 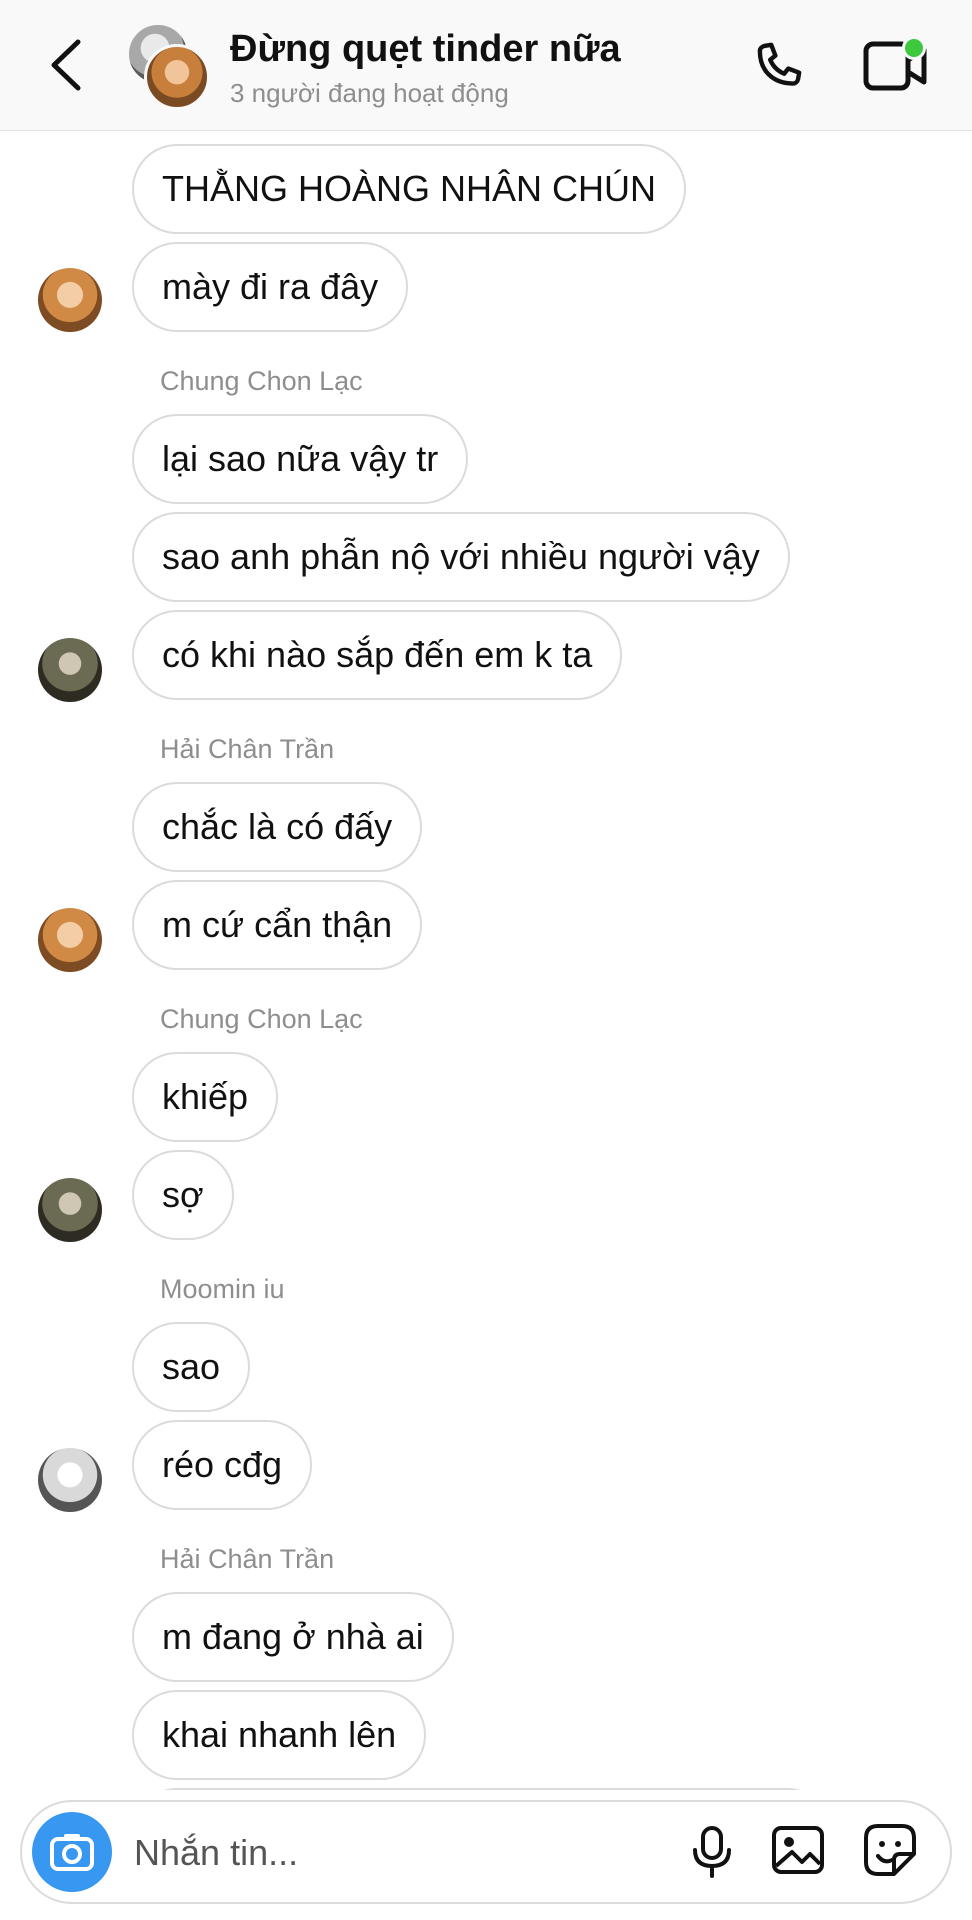 I want to click on back-button, so click(x=67, y=65).